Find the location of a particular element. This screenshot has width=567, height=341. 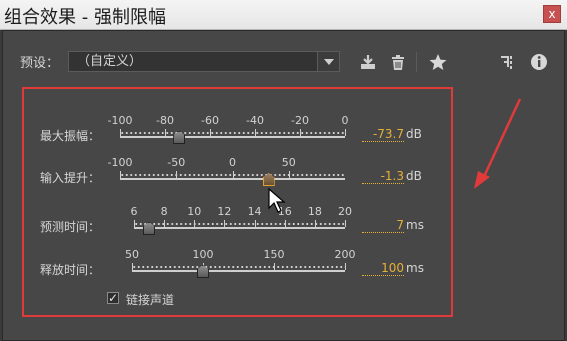

preset-label: 预设： is located at coordinates (40, 63).